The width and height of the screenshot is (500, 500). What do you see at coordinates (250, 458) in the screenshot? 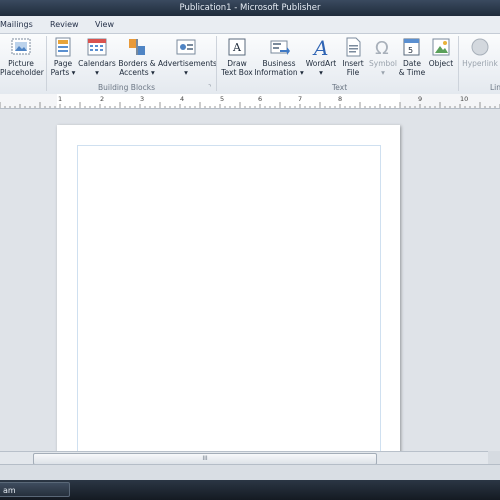
I see `horizontal-scrollbar: III` at bounding box center [250, 458].